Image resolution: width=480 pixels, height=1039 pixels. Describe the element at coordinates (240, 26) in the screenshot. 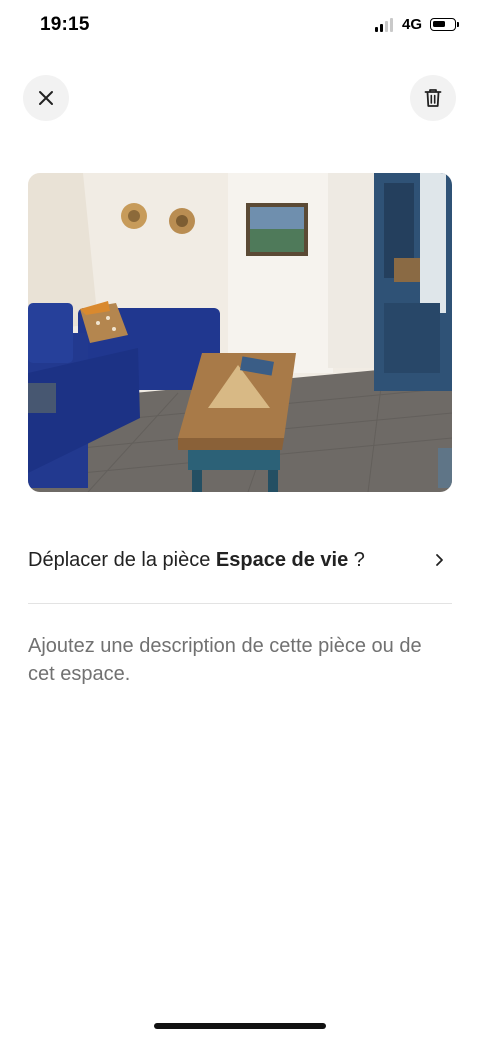

I see `status-bar: 19:15 4G` at that location.